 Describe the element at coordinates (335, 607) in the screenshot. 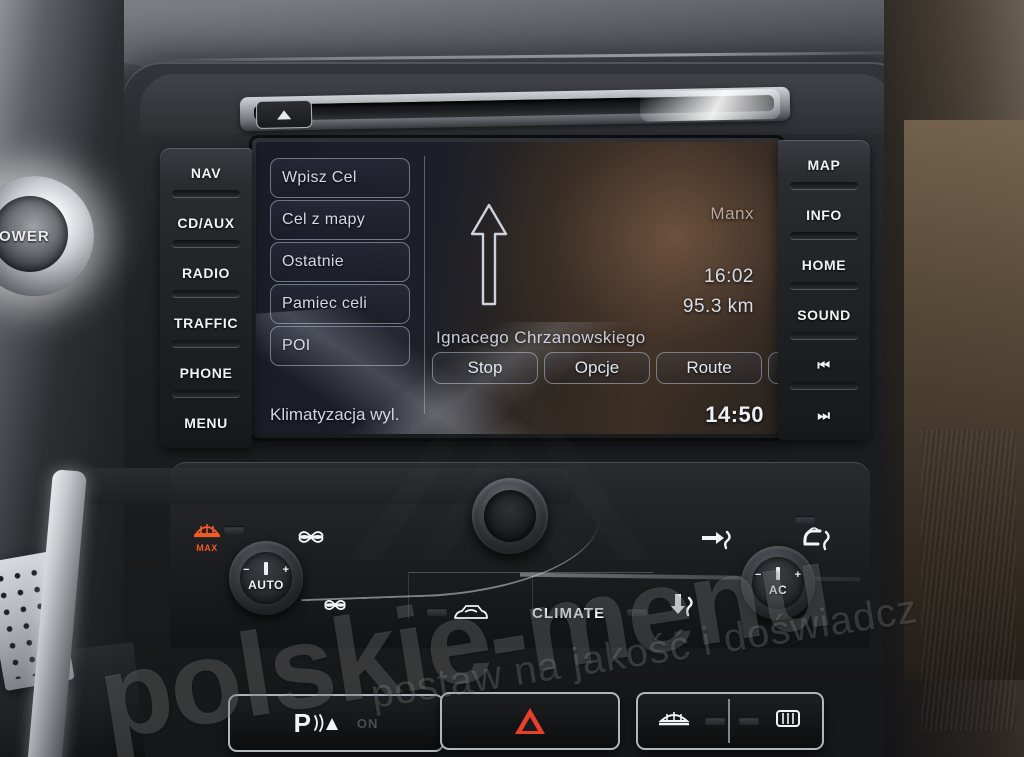

I see `fan-down-icon` at that location.